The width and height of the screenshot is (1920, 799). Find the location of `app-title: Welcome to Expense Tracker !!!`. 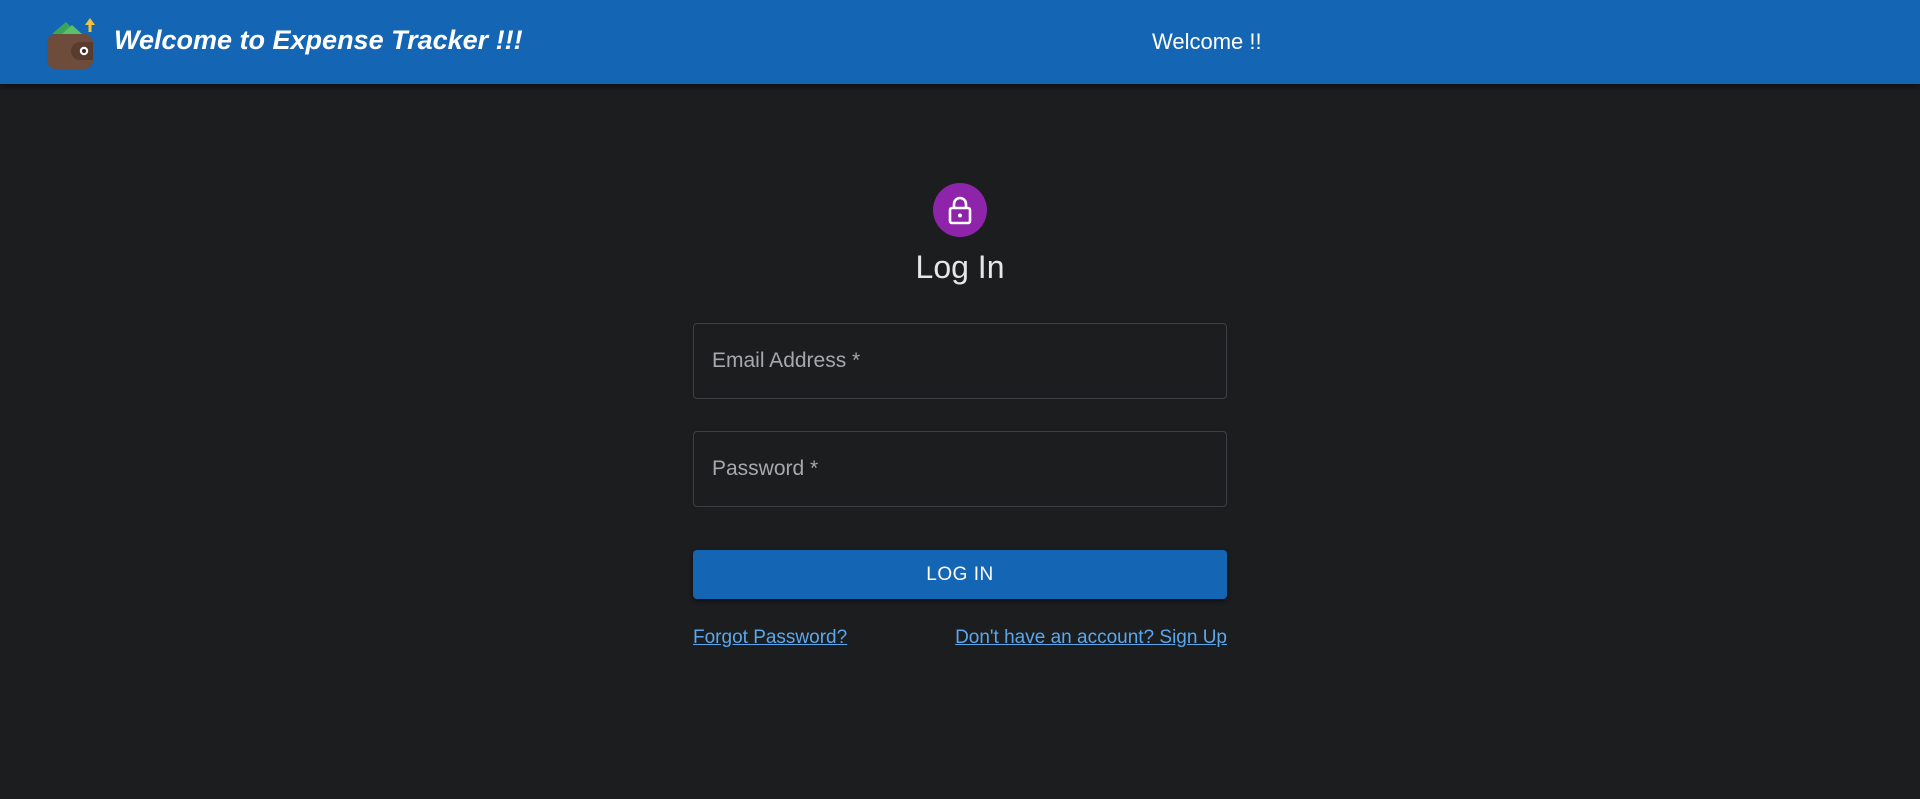

app-title: Welcome to Expense Tracker !!! is located at coordinates (318, 40).